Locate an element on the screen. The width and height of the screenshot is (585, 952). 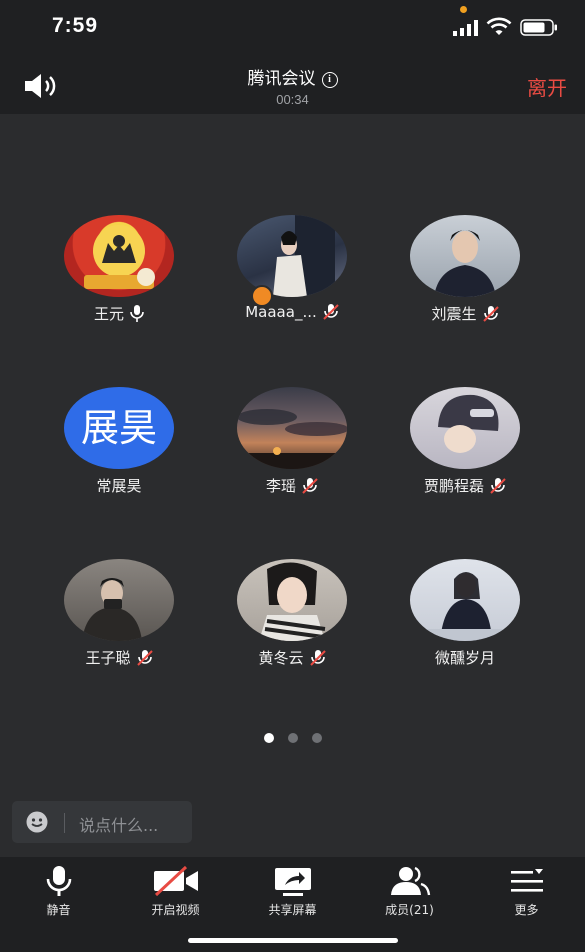
participant-name: 常展昊 is located at coordinates (119, 486).